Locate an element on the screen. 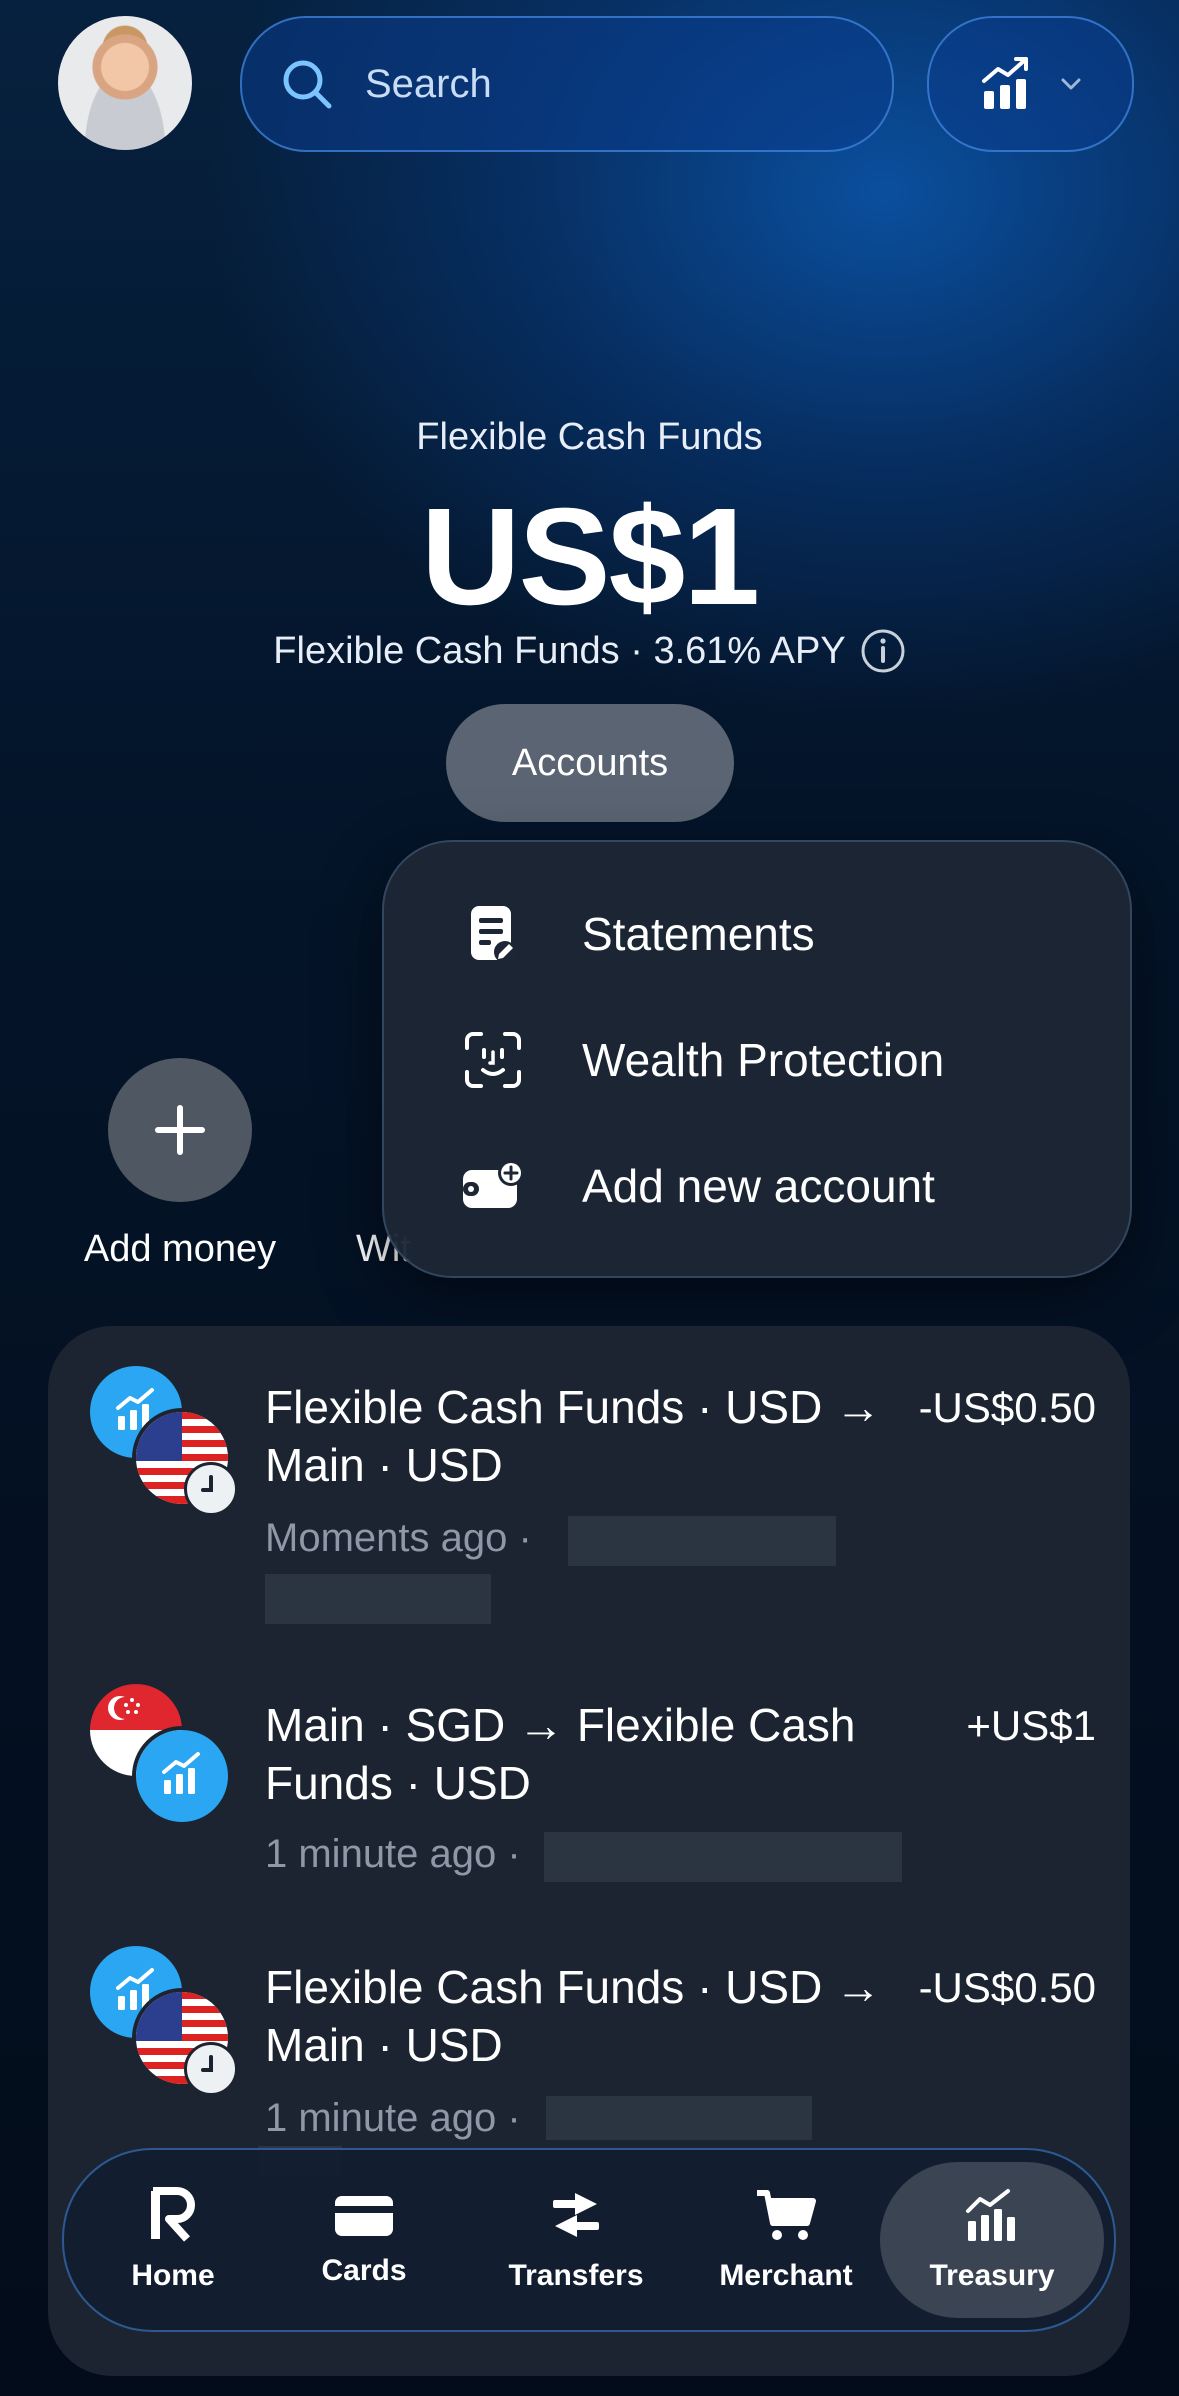 The width and height of the screenshot is (1179, 2396). transaction-title: Main · SGD → Flexible Cash Funds · USD is located at coordinates (560, 1754).